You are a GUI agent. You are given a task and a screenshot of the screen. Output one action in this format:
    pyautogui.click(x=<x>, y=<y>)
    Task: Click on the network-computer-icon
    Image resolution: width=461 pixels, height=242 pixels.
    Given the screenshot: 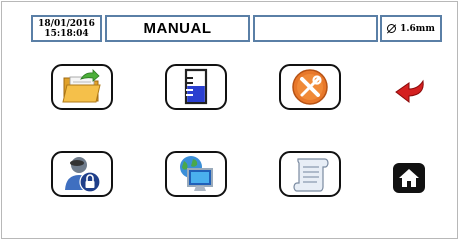 What is the action you would take?
    pyautogui.click(x=196, y=173)
    